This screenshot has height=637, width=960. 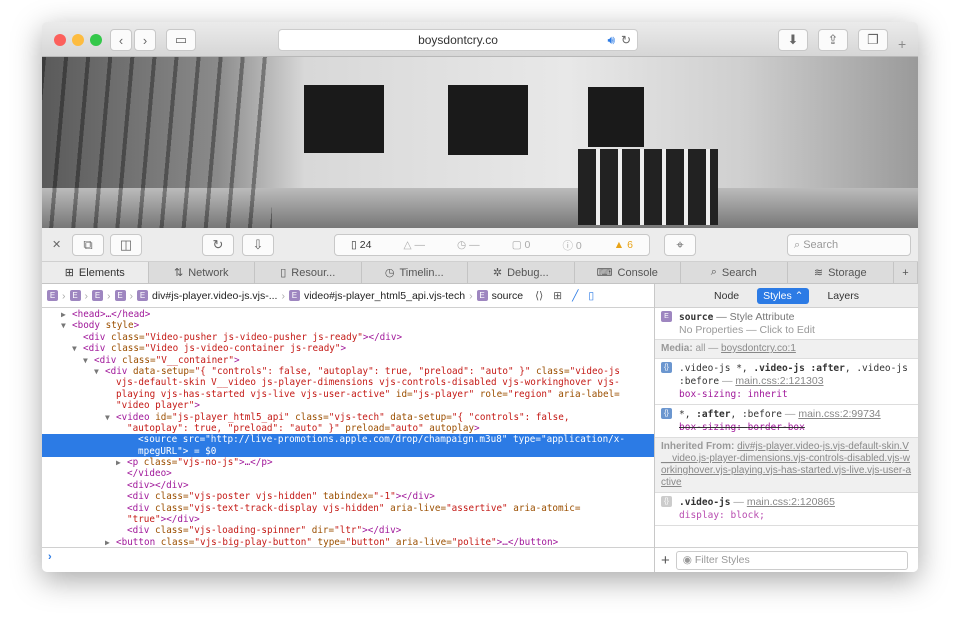 I want to click on dom-node-line: ▶ <head>…</head>, so click(x=348, y=314).